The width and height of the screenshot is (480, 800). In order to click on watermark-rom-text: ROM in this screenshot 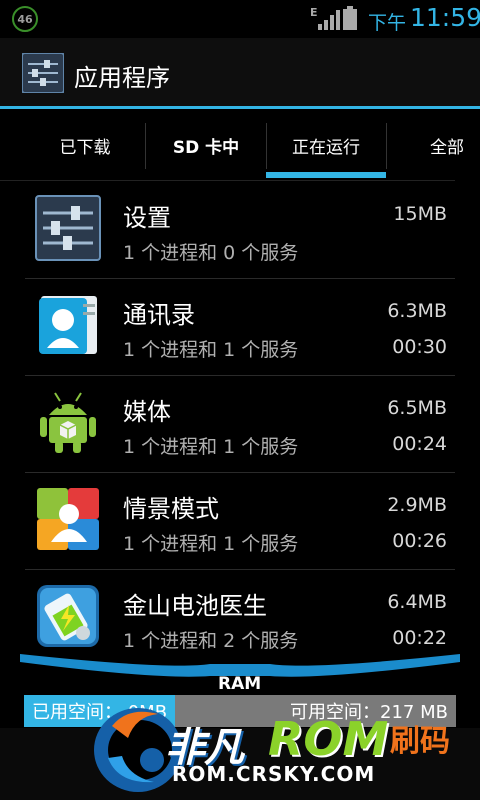, I will do `click(328, 739)`.